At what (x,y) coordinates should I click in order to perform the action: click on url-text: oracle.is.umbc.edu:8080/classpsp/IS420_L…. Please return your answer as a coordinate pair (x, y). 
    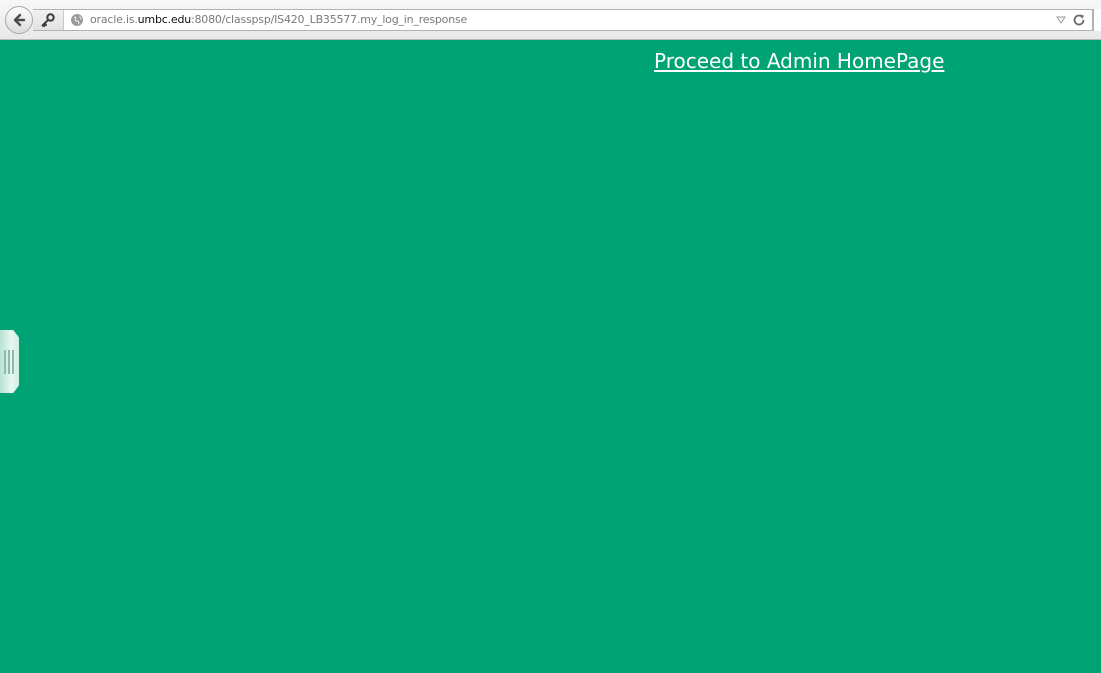
    Looking at the image, I should click on (278, 20).